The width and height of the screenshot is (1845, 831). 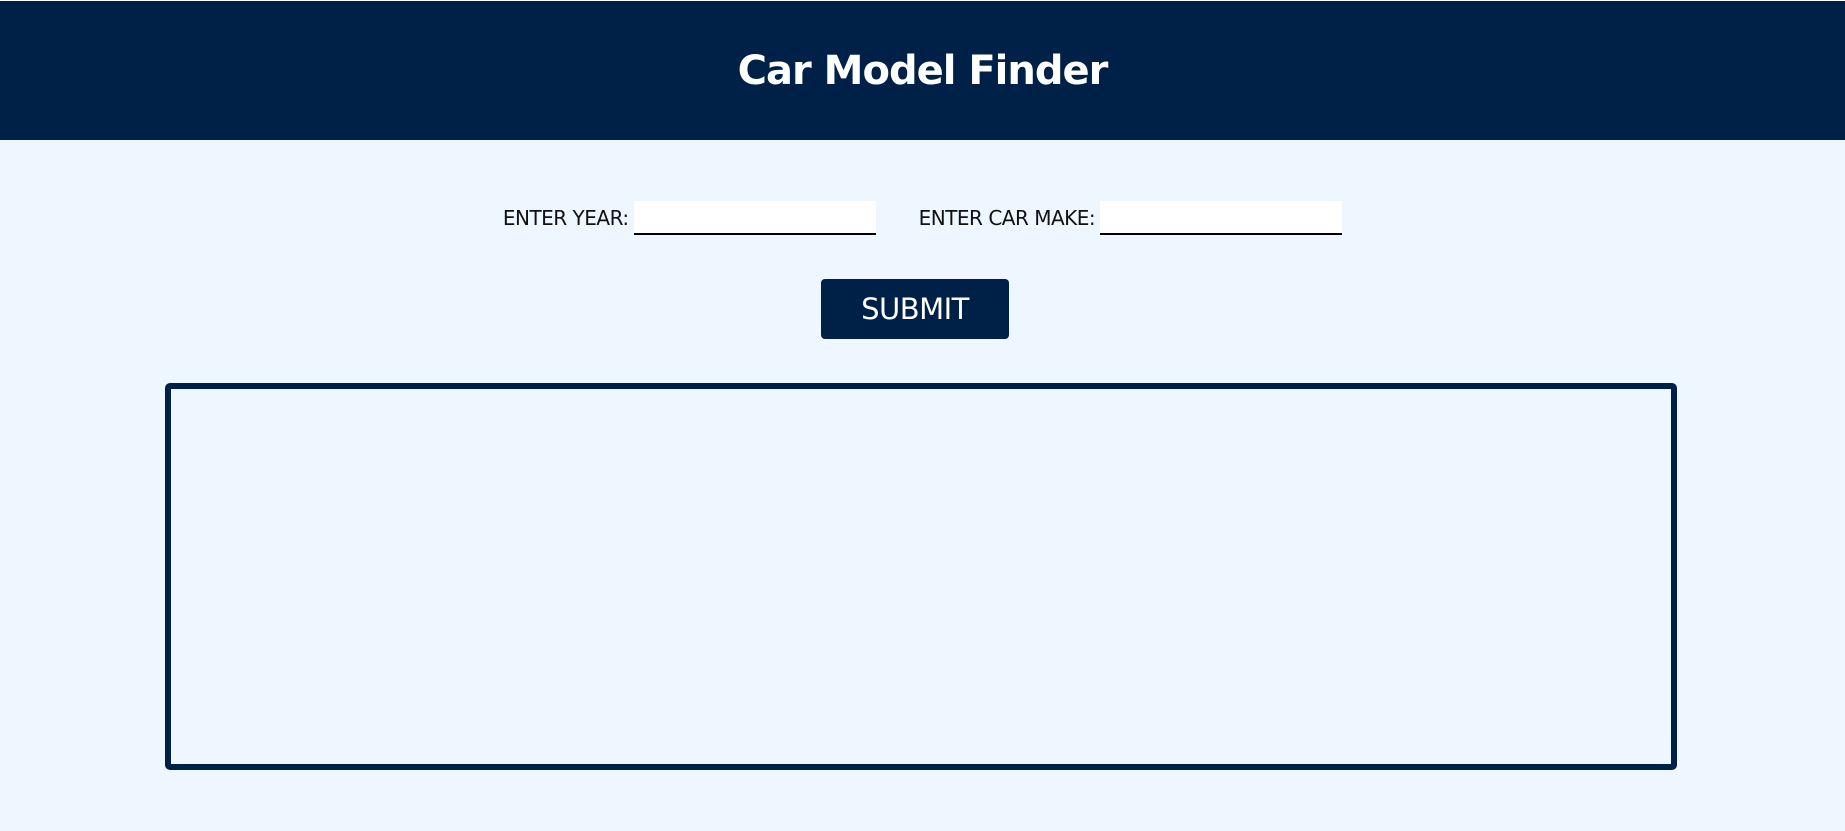 What do you see at coordinates (565, 218) in the screenshot?
I see `year-label: ENTER YEAR:` at bounding box center [565, 218].